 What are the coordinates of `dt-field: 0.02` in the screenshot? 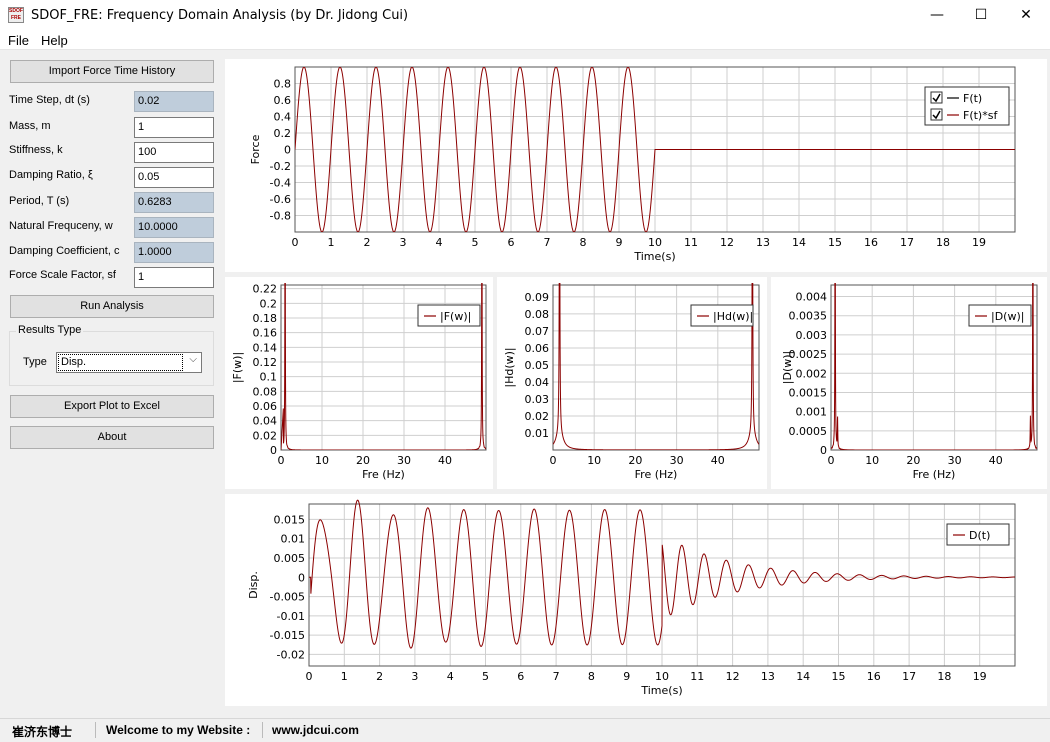 It's located at (174, 101).